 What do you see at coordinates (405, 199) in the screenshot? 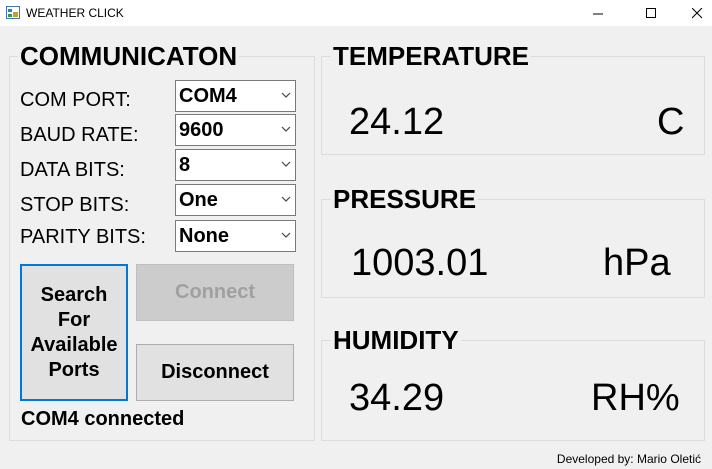
I see `pressure-title: PRESSURE` at bounding box center [405, 199].